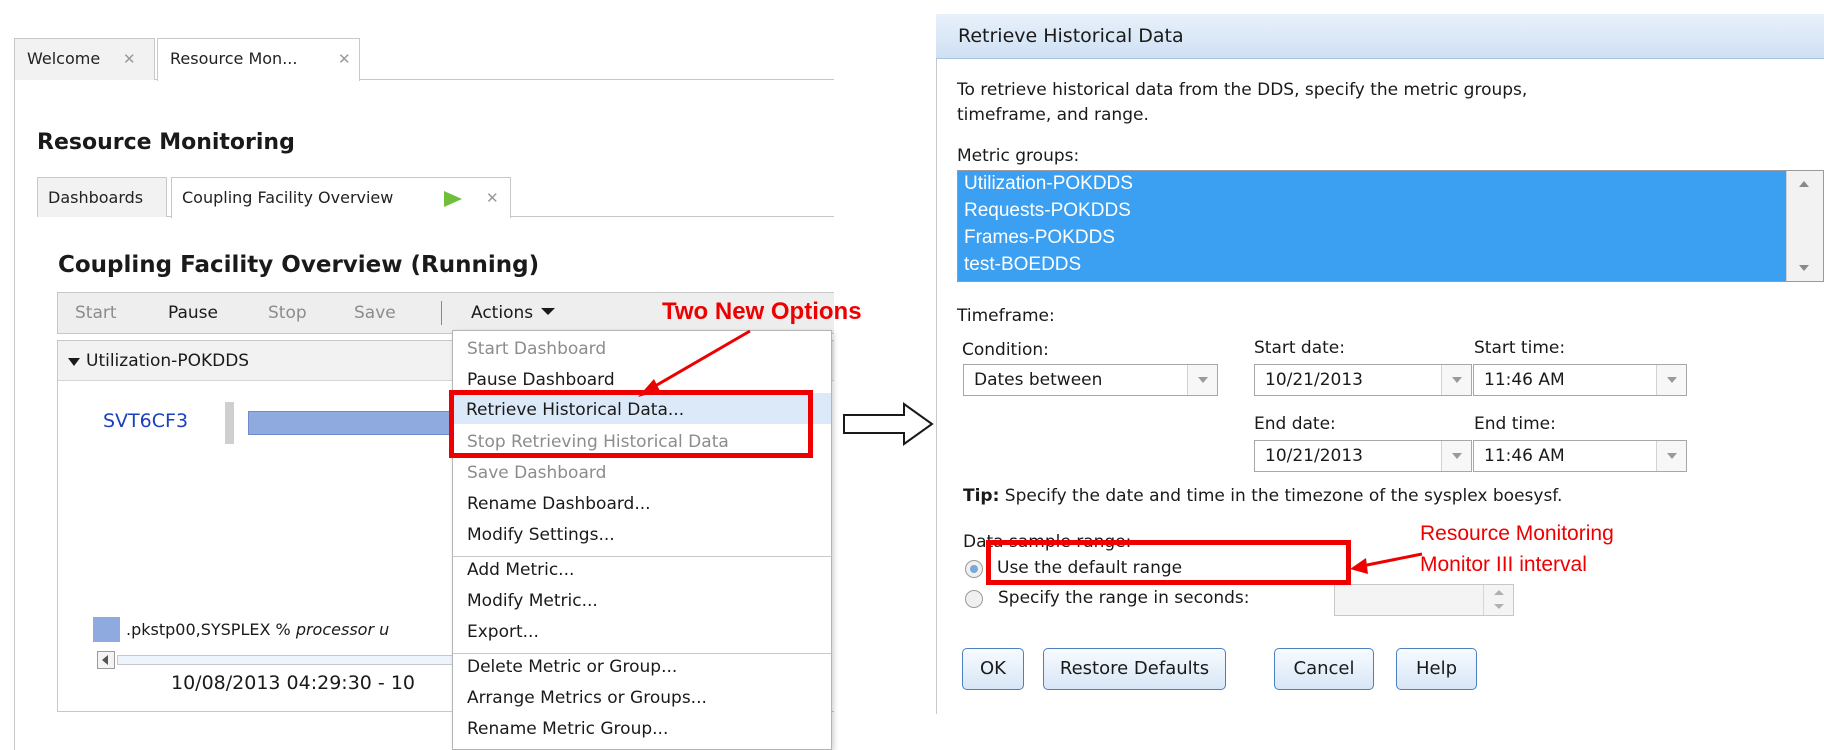 The image size is (1824, 750). What do you see at coordinates (981, 496) in the screenshot?
I see `tip-label: Tip:` at bounding box center [981, 496].